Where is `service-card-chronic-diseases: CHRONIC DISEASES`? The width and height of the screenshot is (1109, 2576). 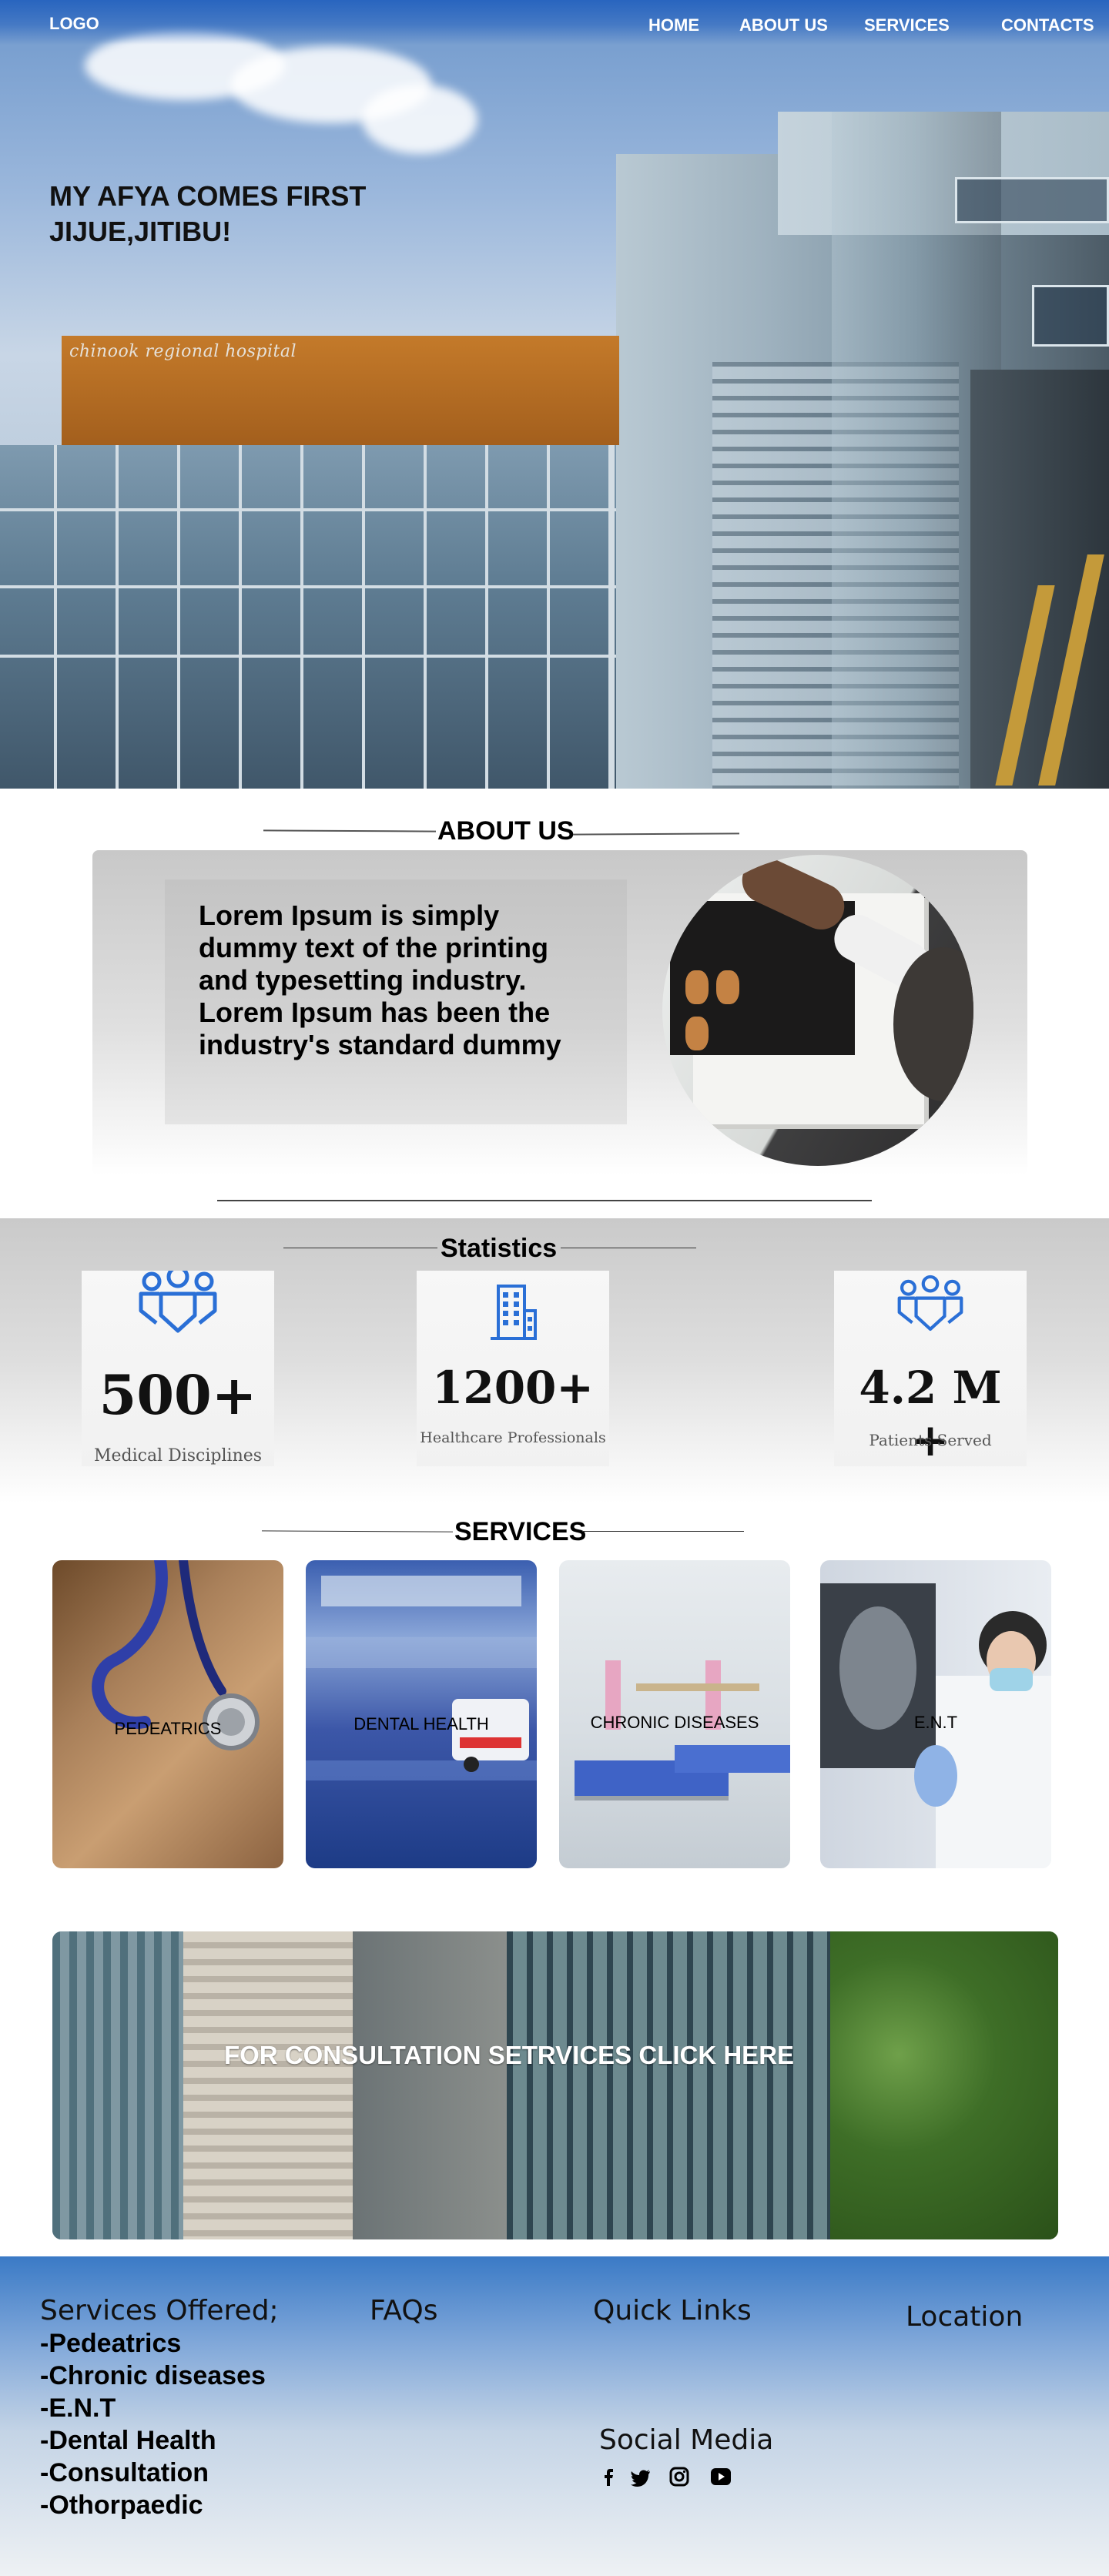 service-card-chronic-diseases: CHRONIC DISEASES is located at coordinates (674, 1714).